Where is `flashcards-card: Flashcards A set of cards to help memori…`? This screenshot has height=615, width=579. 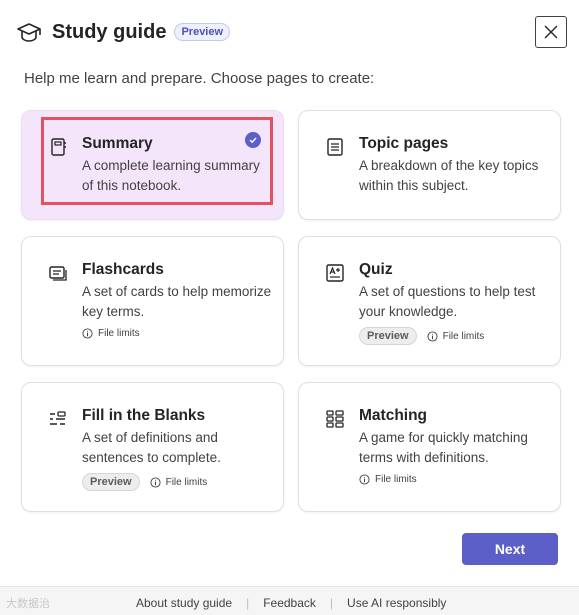 flashcards-card: Flashcards A set of cards to help memori… is located at coordinates (152, 301).